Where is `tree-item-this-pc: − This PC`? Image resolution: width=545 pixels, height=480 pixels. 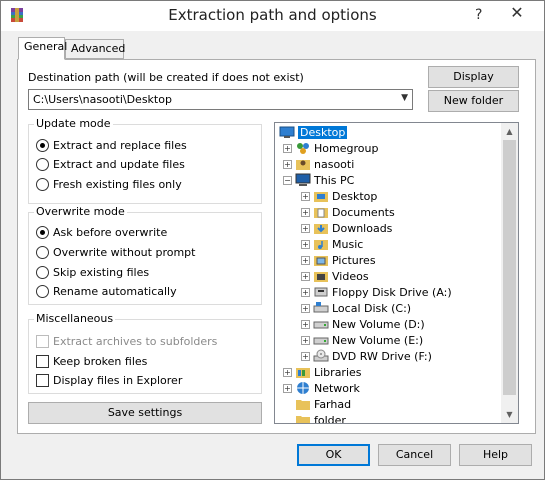
tree-item-this-pc: − This PC is located at coordinates (318, 180).